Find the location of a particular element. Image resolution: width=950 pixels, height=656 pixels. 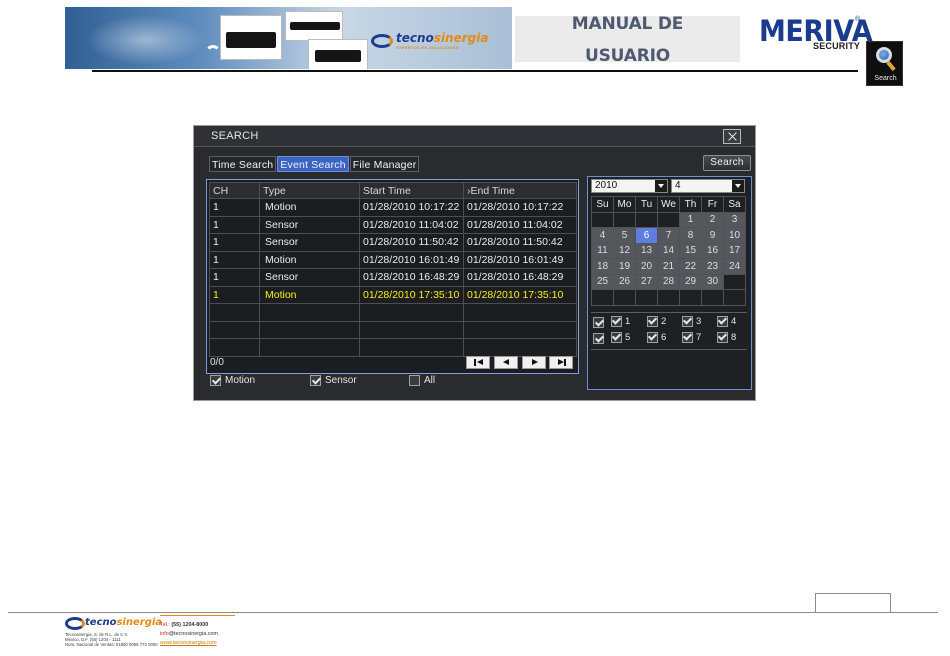

next-page-button is located at coordinates (534, 362).